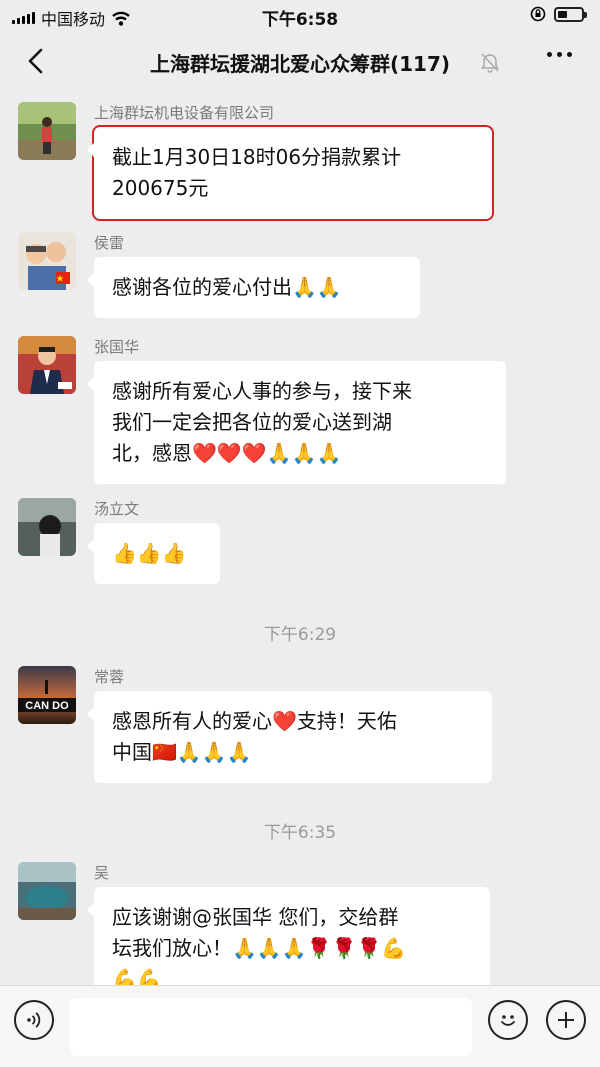 This screenshot has height=1067, width=600. I want to click on nav-bar: 上海群坛援湖北爱心众筹群(117), so click(300, 61).